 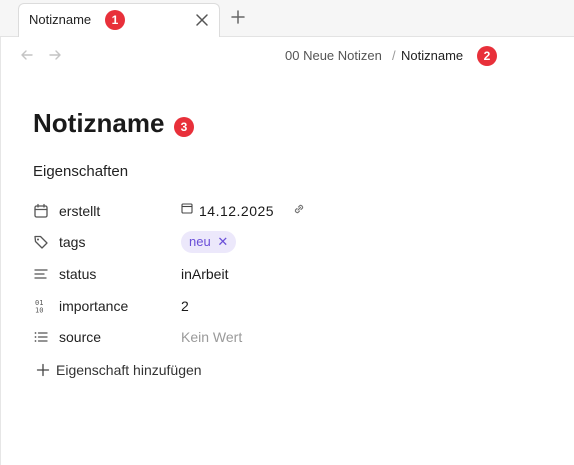 I want to click on property-name: importance, so click(x=94, y=306).